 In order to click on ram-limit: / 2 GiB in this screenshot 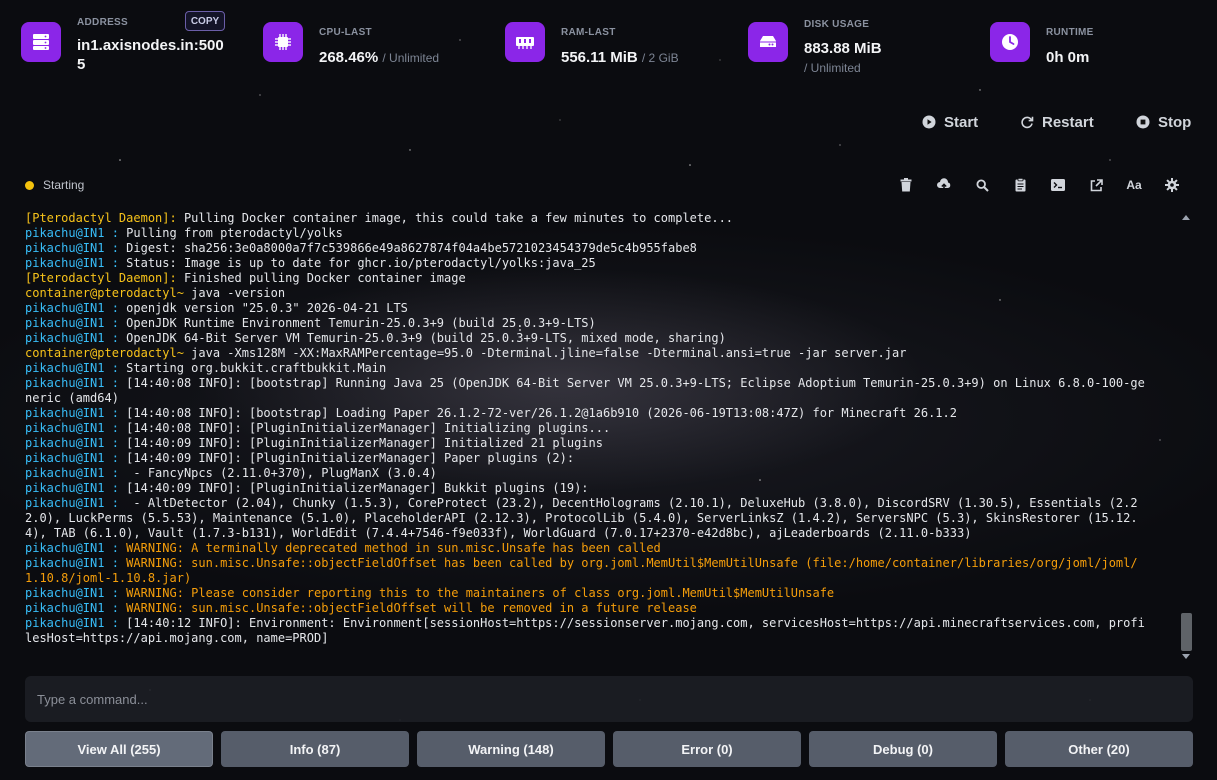, I will do `click(660, 58)`.